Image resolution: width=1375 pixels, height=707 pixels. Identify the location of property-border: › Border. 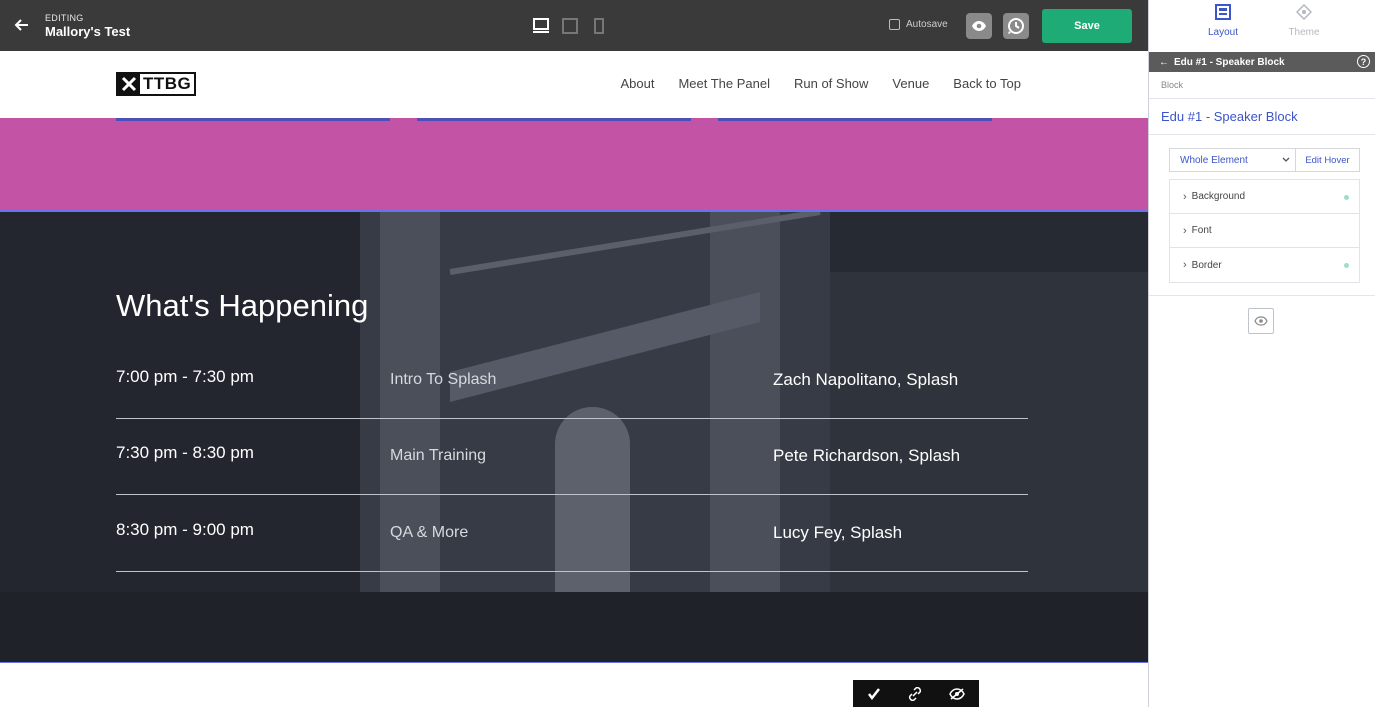
(1264, 265).